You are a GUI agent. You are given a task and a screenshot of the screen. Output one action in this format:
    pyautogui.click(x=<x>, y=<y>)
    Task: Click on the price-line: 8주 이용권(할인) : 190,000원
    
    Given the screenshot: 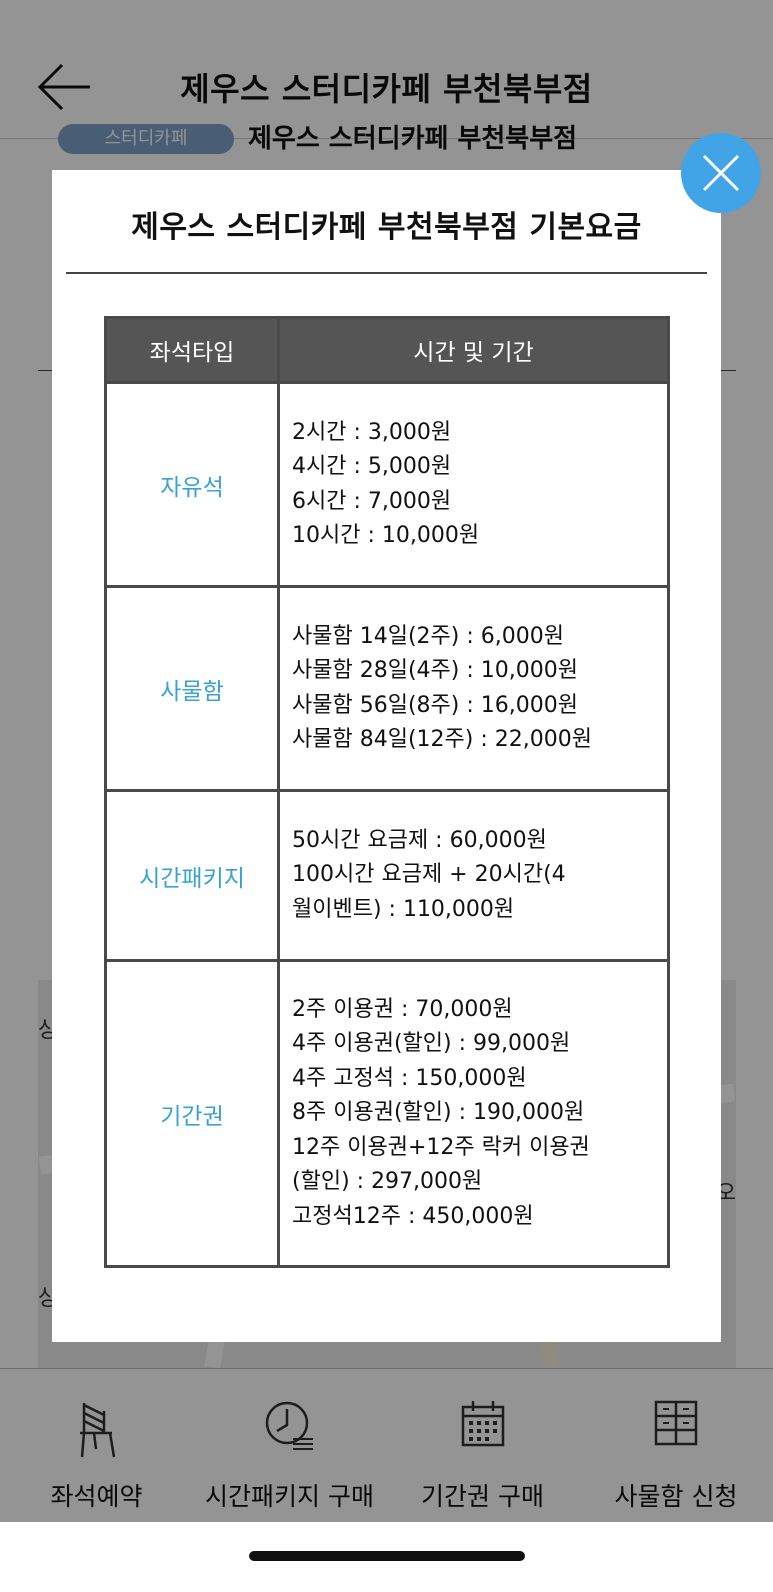 What is the action you would take?
    pyautogui.click(x=438, y=1113)
    